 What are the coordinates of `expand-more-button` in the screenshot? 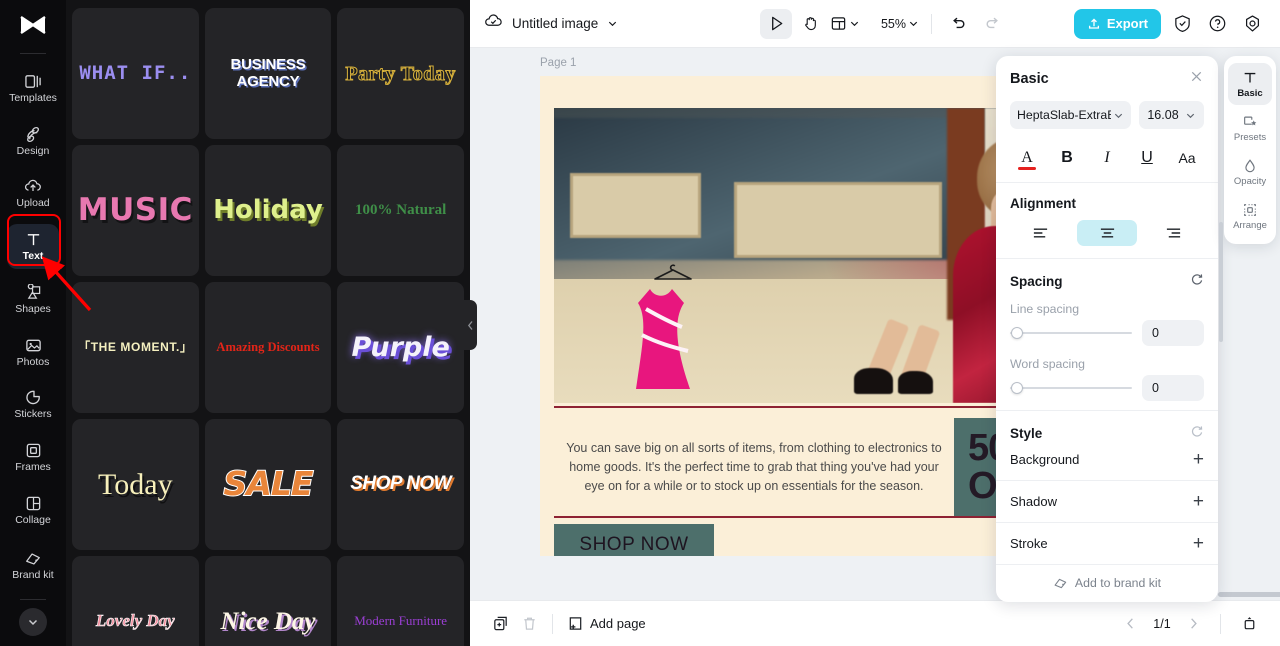 It's located at (33, 622).